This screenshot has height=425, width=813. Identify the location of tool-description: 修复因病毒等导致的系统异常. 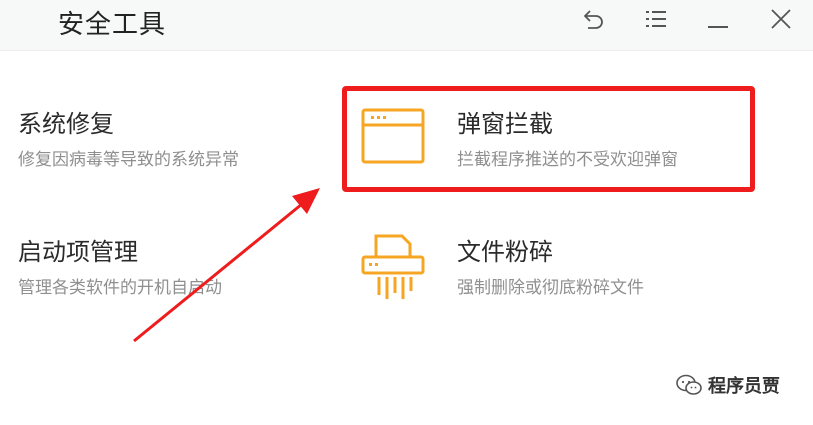
(128, 160).